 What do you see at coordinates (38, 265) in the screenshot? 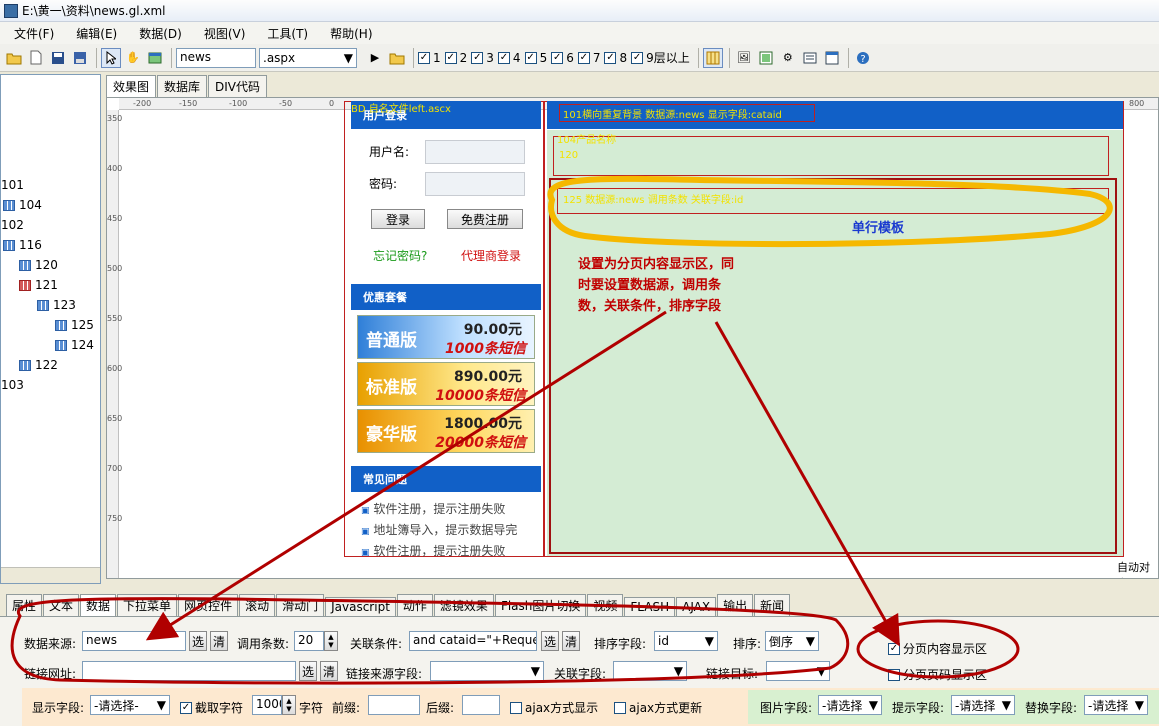
I see `tree-node-120: 120` at bounding box center [38, 265].